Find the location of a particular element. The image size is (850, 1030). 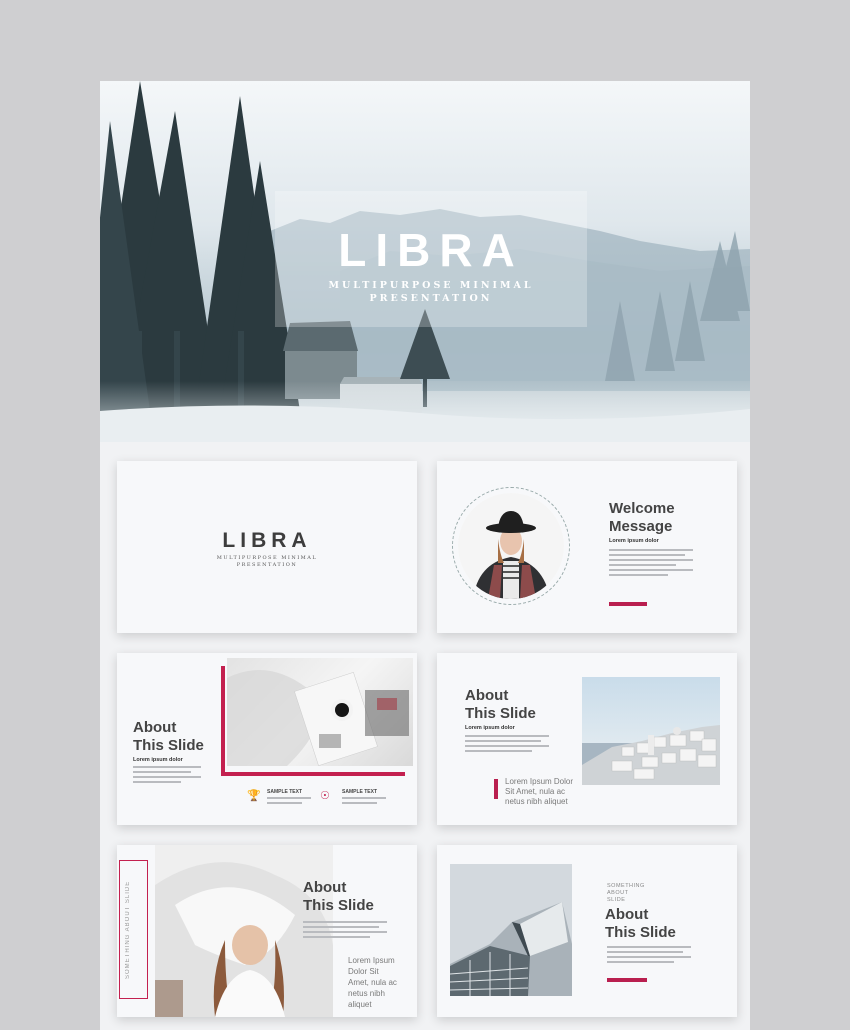

award-icon: ☉ is located at coordinates (325, 796).